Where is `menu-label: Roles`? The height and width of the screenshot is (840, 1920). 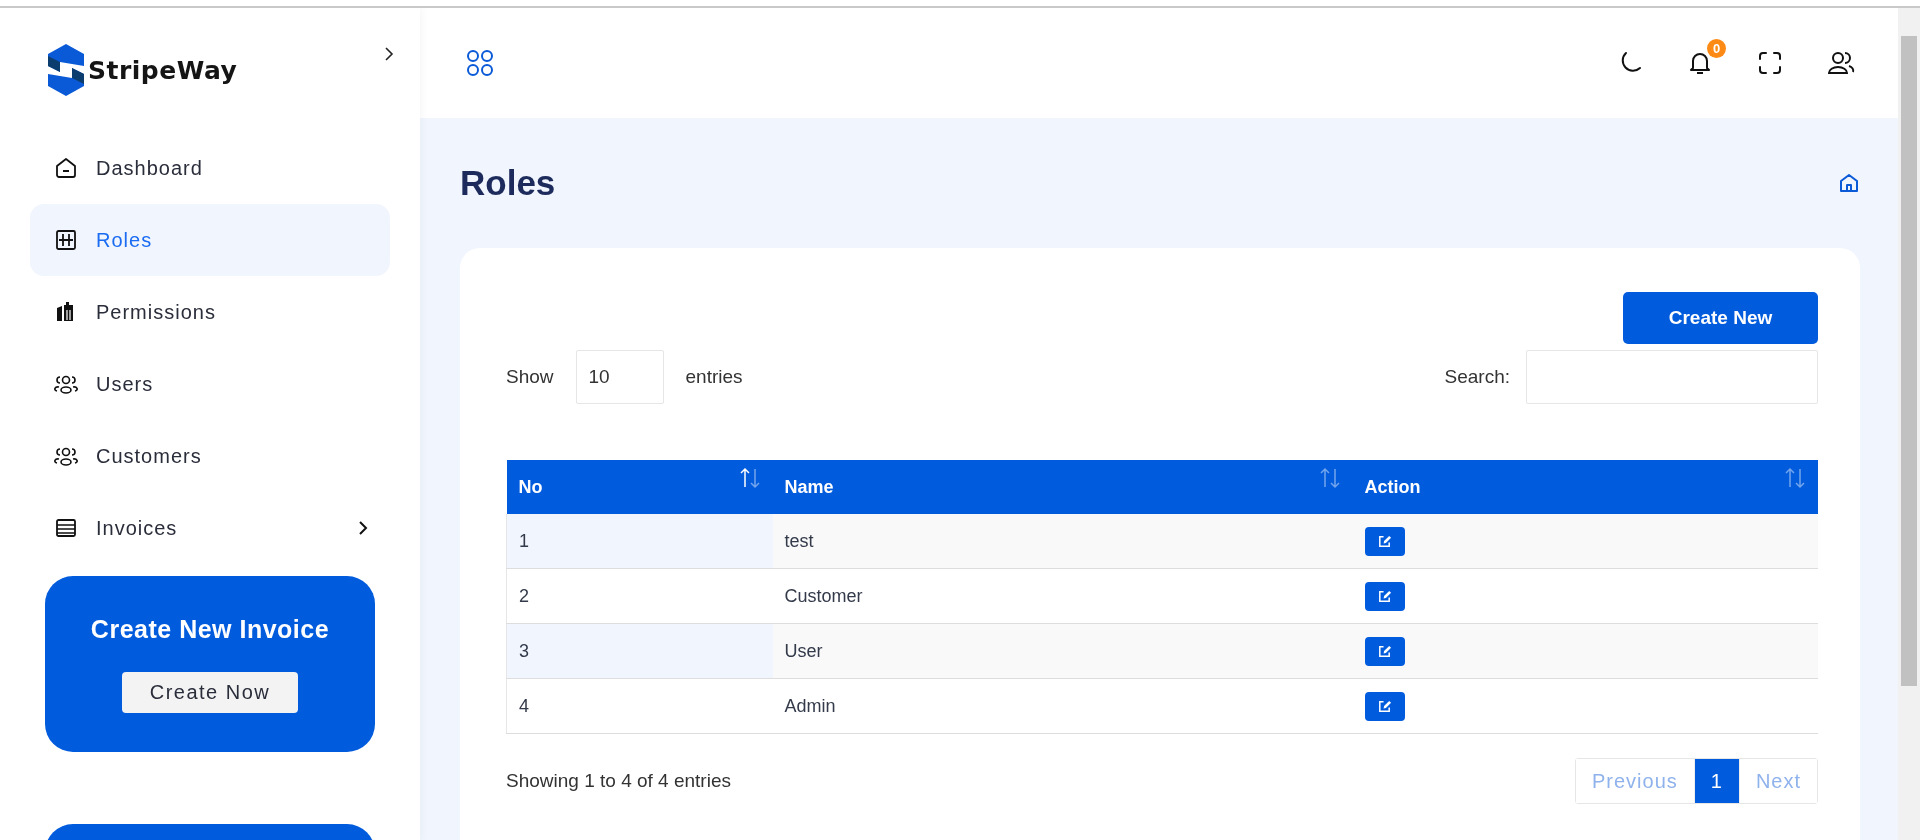 menu-label: Roles is located at coordinates (125, 240).